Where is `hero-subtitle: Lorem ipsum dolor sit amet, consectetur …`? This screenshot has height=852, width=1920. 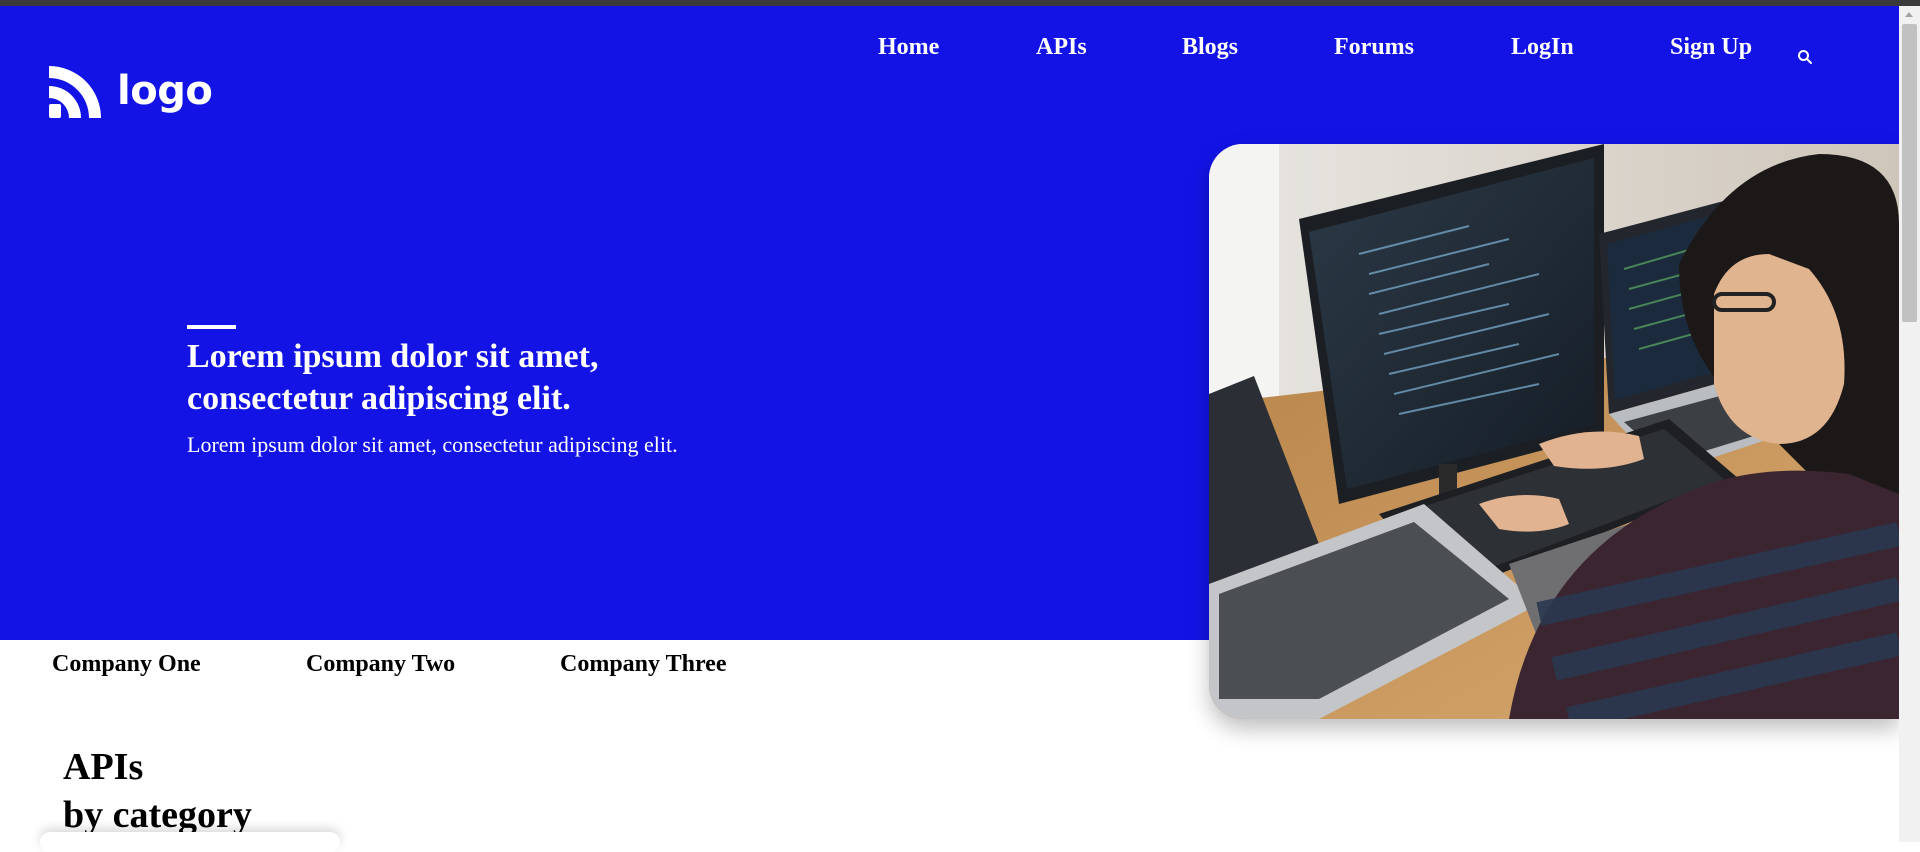
hero-subtitle: Lorem ipsum dolor sit amet, consectetur … is located at coordinates (432, 444).